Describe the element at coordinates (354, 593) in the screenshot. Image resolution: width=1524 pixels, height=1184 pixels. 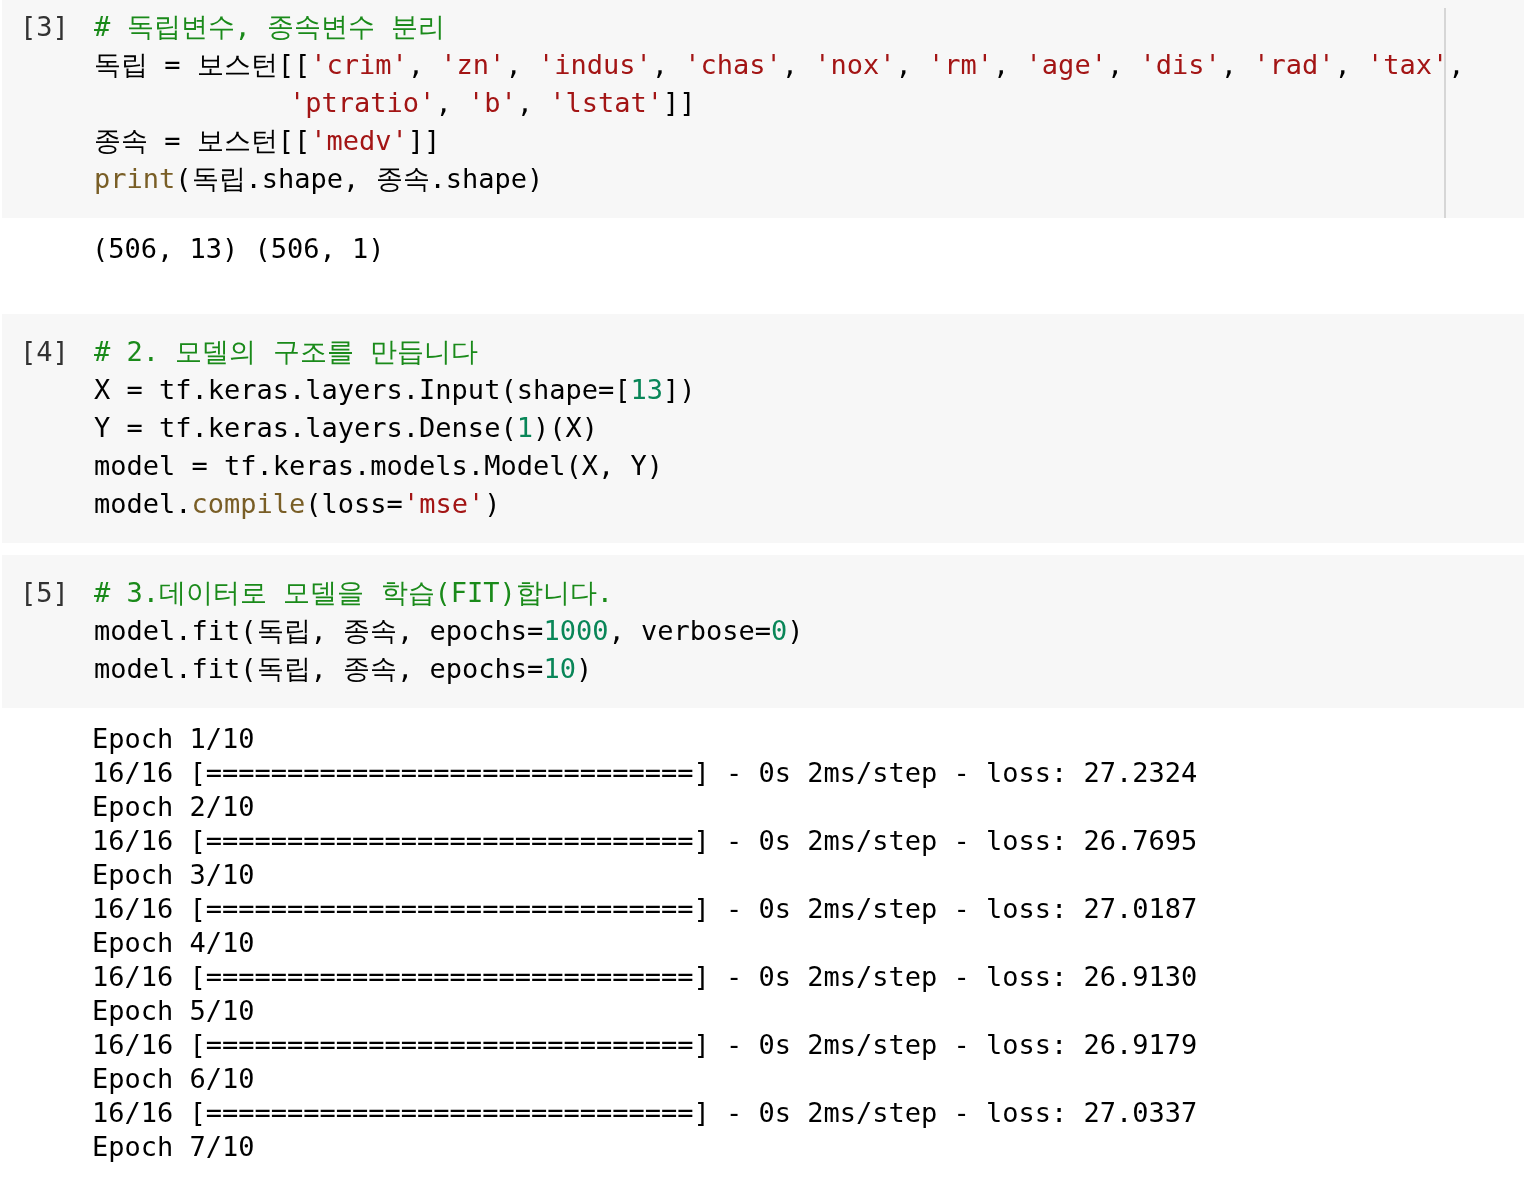
I see `code-line: # 3.데이터로 모델을 학습(FIT)합니다.` at that location.